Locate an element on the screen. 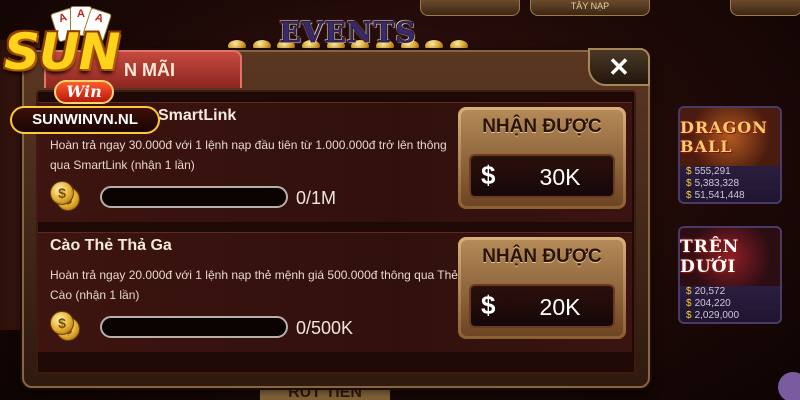  event-title: SmartLink is located at coordinates (197, 115).